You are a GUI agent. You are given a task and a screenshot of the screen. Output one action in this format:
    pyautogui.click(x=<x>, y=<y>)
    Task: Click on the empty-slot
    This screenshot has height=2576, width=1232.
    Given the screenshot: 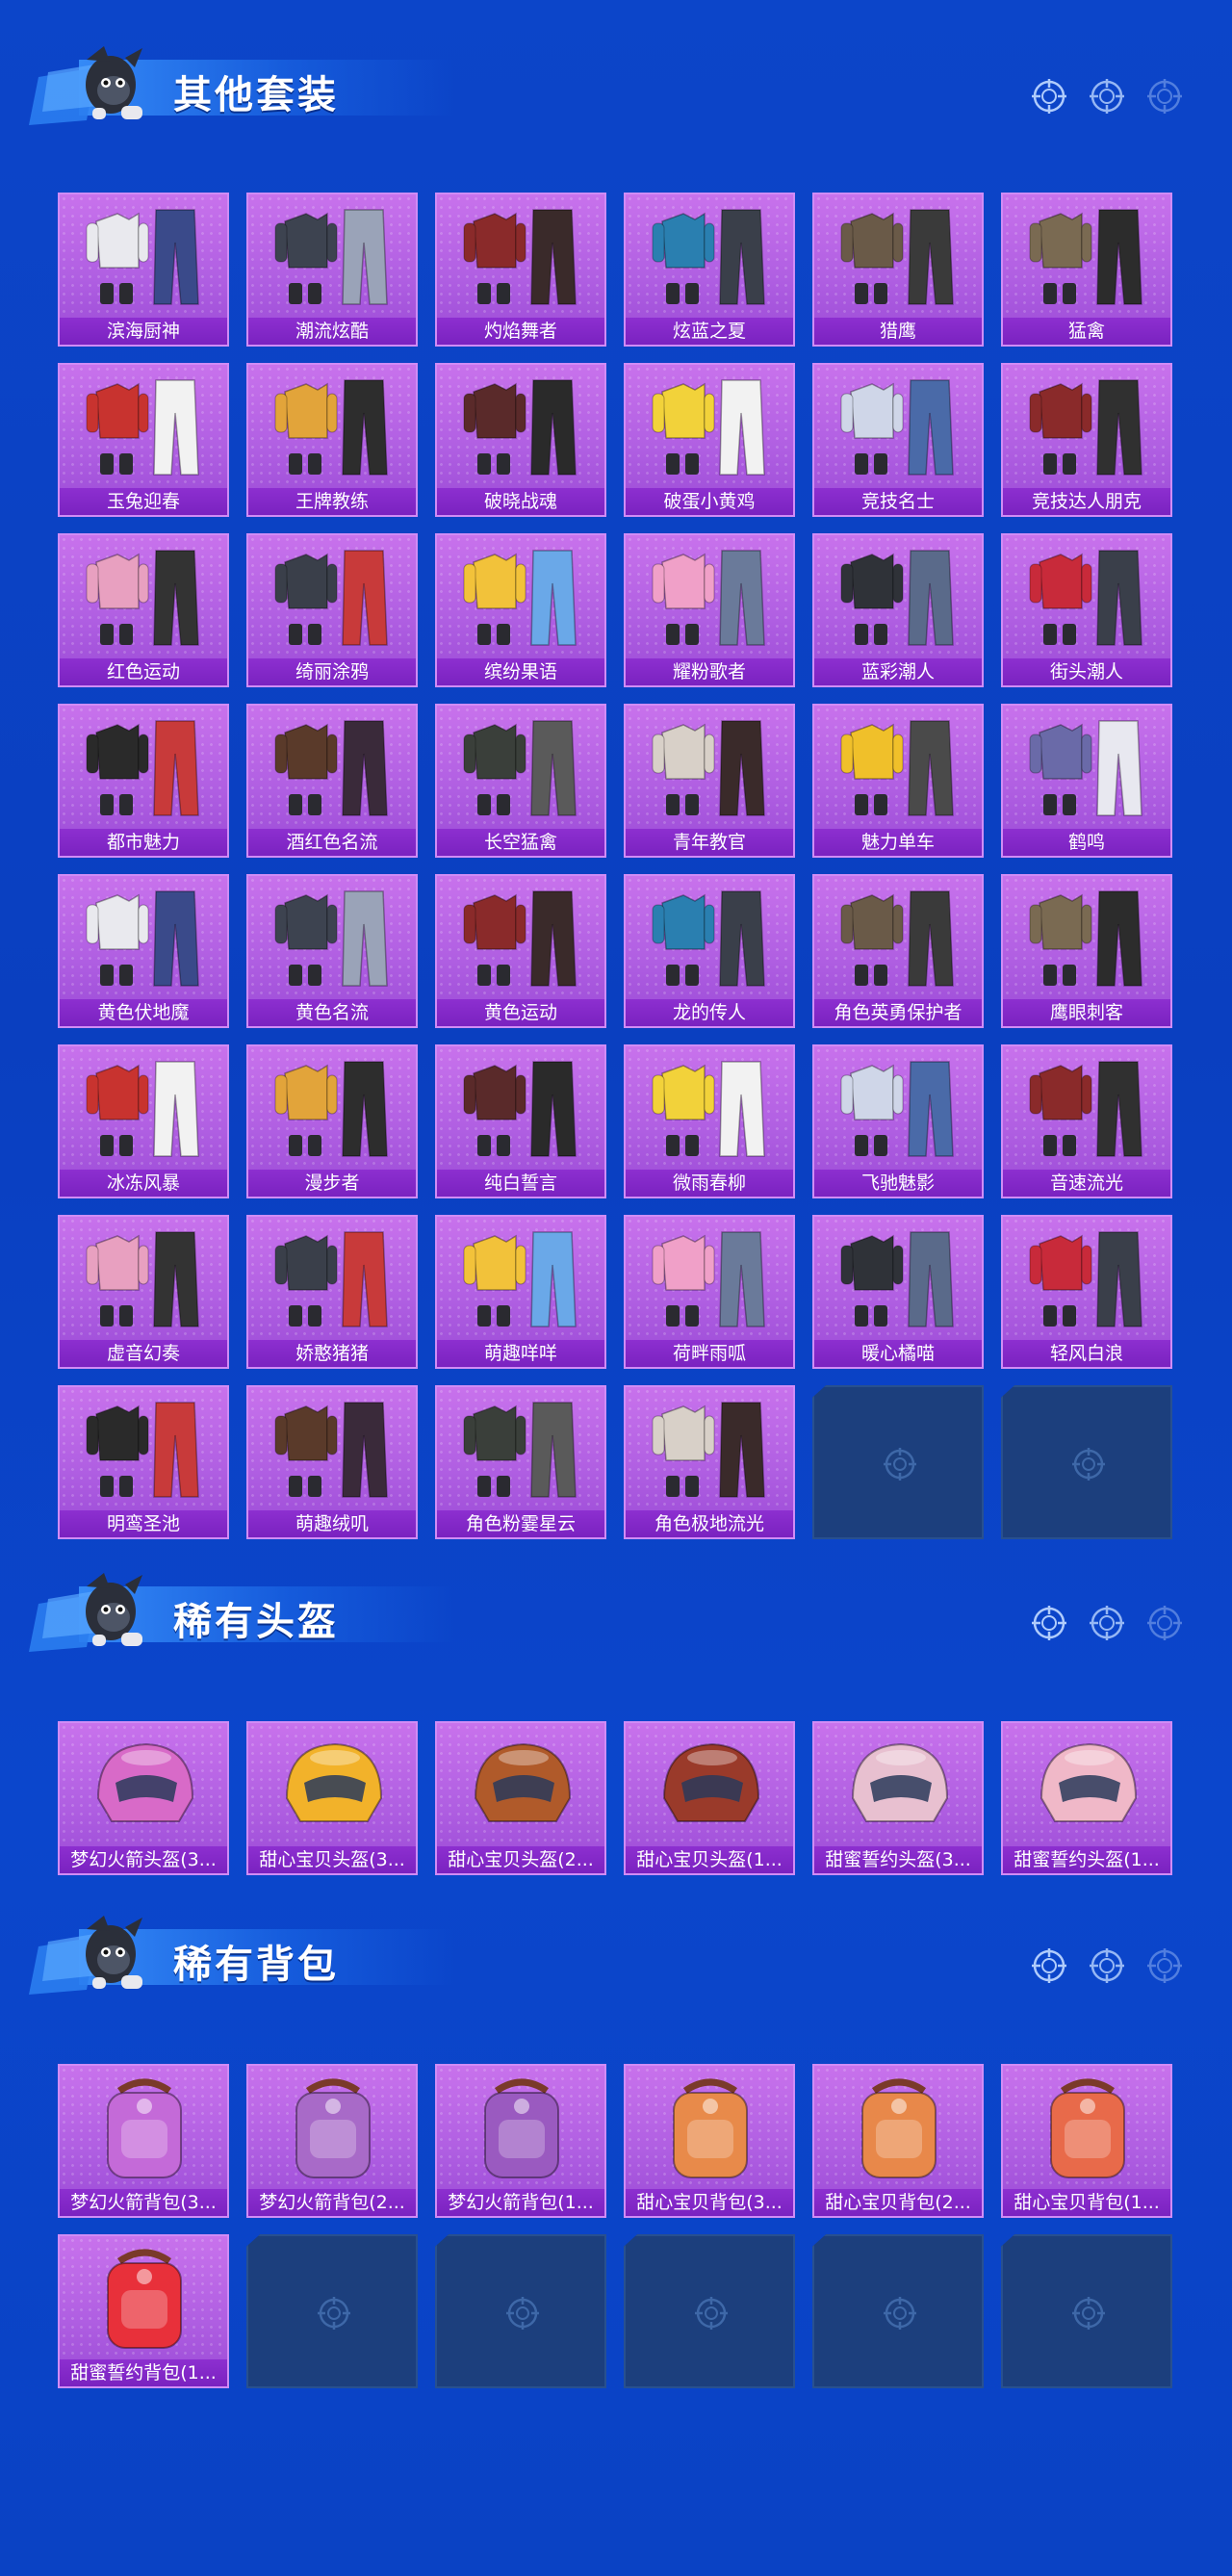 What is the action you would take?
    pyautogui.click(x=709, y=2311)
    